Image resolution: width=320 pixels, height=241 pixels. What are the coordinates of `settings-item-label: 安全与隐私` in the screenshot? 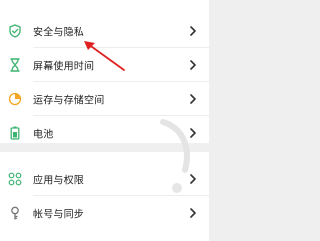 It's located at (58, 33).